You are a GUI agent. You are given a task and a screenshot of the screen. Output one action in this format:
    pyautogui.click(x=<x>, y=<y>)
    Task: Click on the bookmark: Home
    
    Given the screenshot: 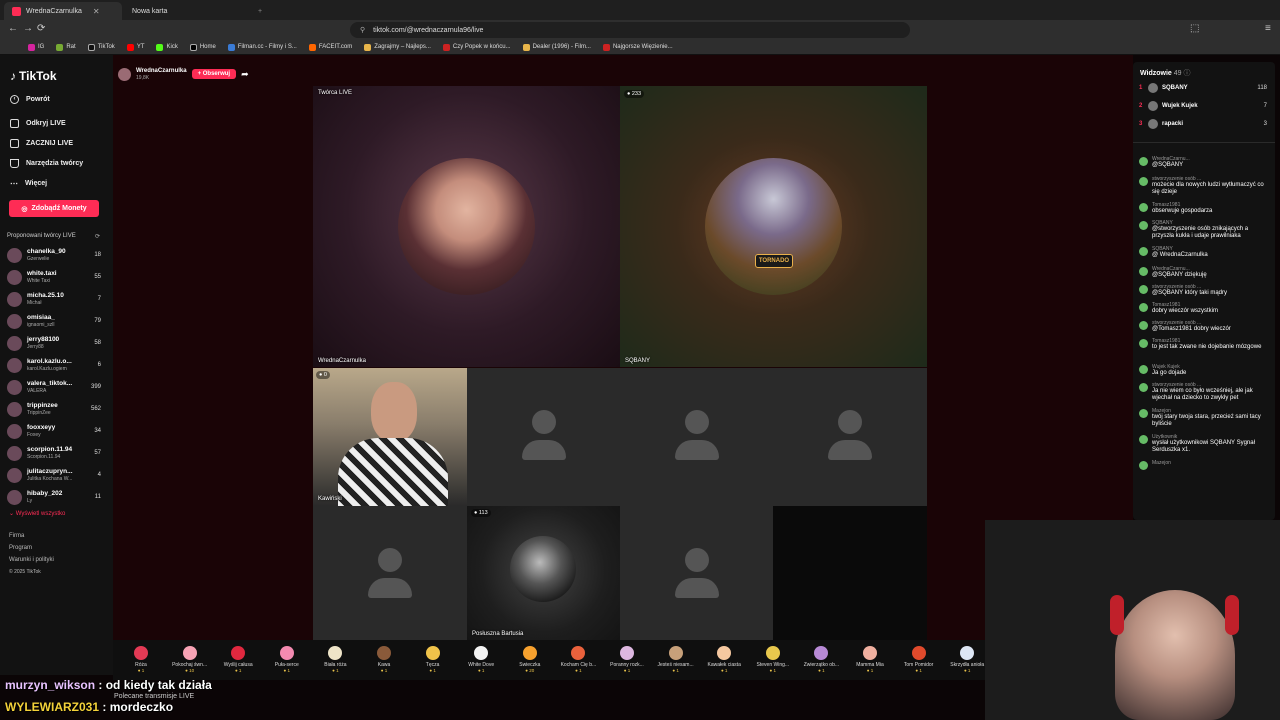 What is the action you would take?
    pyautogui.click(x=202, y=47)
    